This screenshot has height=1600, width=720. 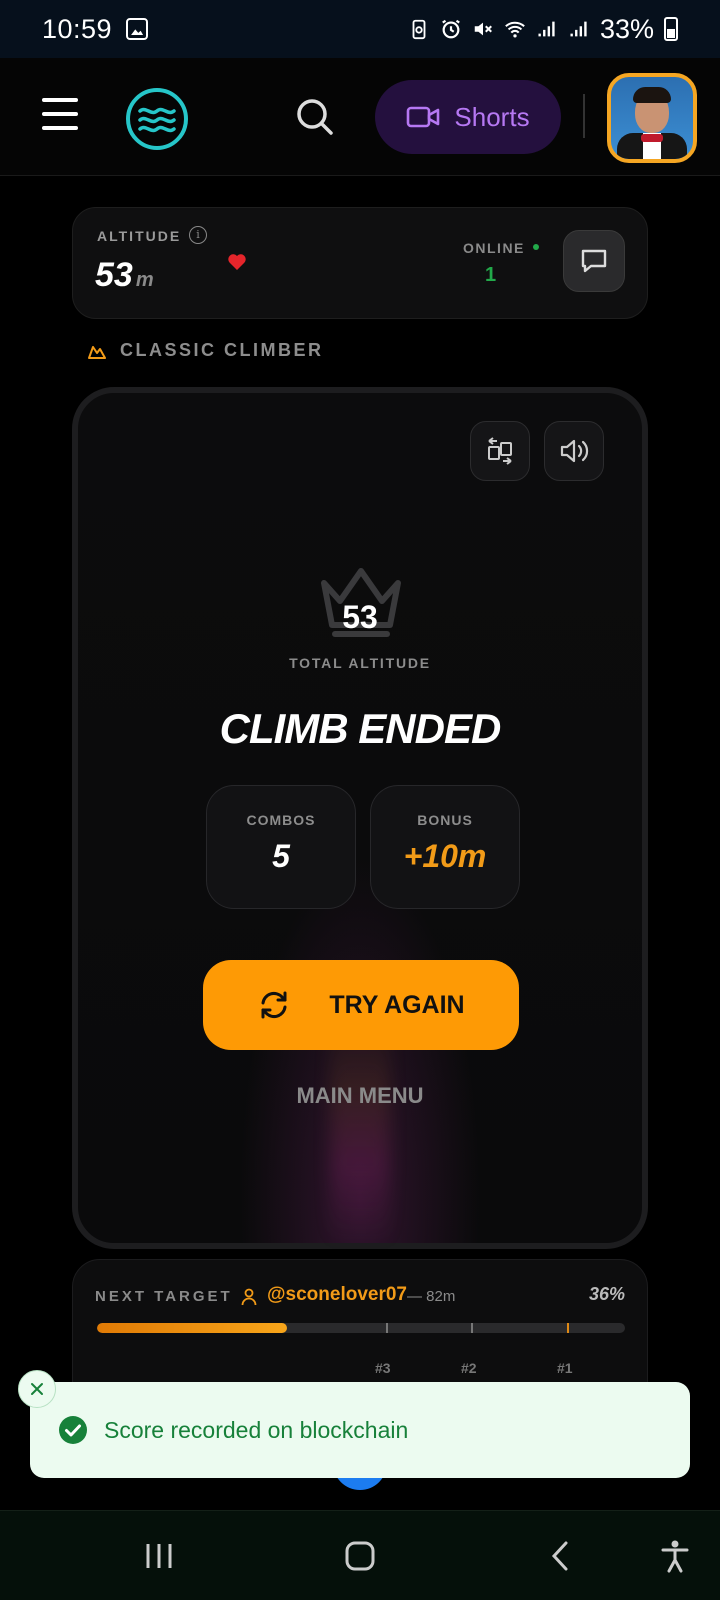 What do you see at coordinates (360, 29) in the screenshot?
I see `status-bar: 10:59 33%` at bounding box center [360, 29].